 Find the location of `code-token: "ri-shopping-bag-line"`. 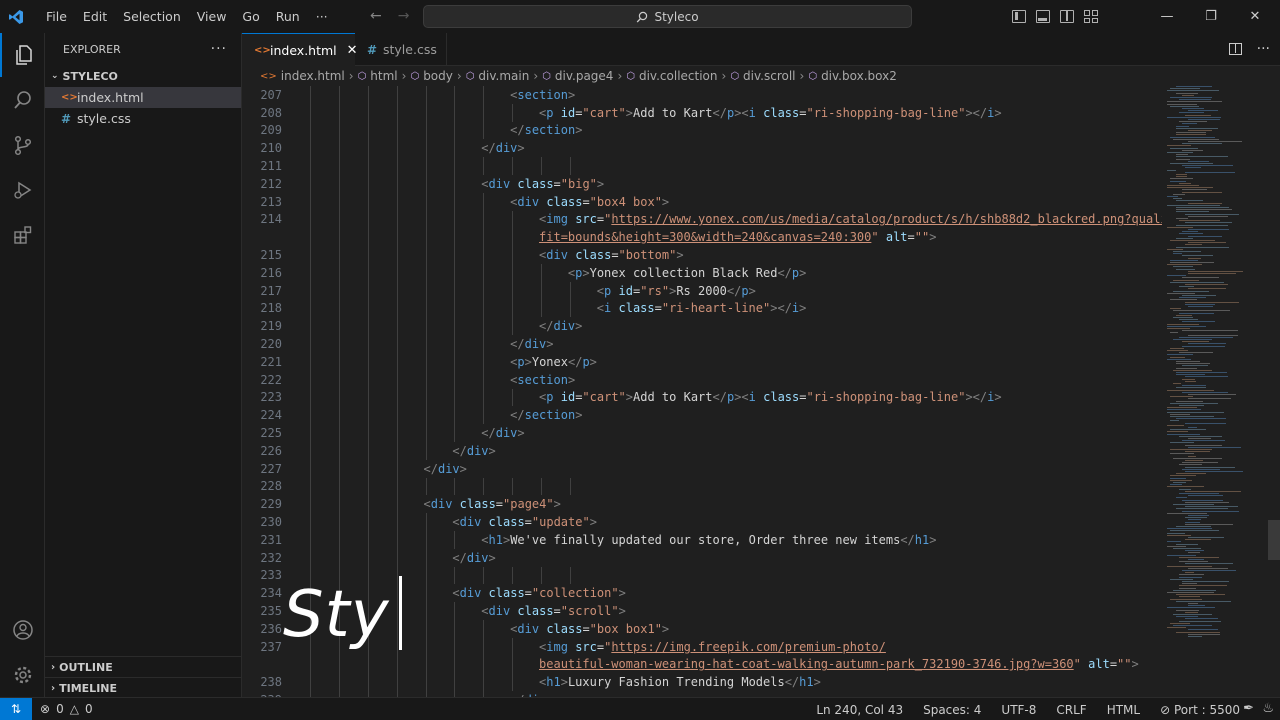

code-token: "ri-shopping-bag-line" is located at coordinates (886, 112).